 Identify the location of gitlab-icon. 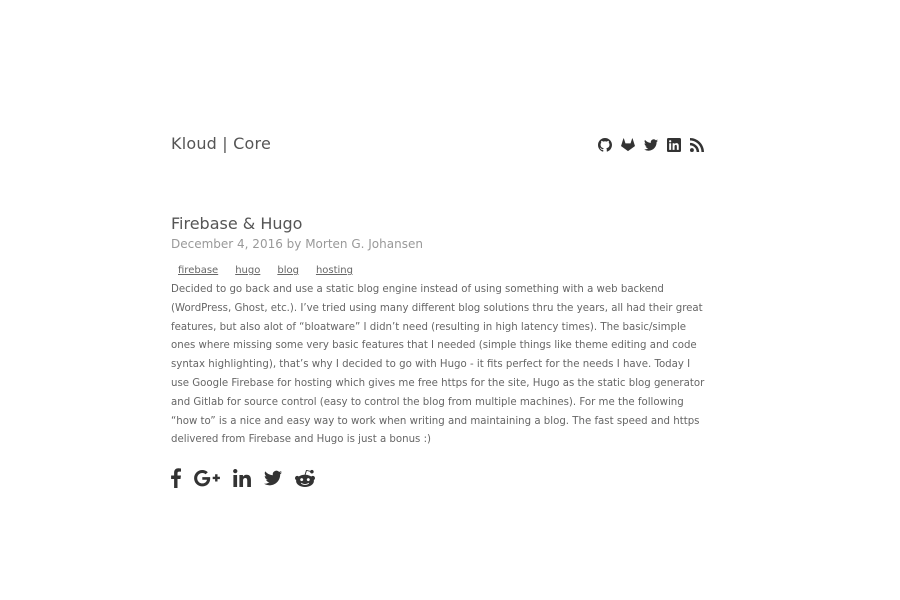
(628, 145).